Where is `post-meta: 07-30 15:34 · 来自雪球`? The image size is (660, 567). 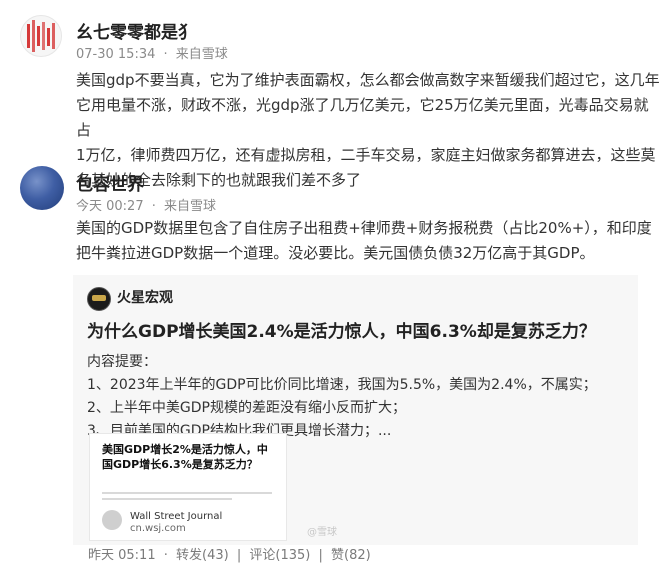 post-meta: 07-30 15:34 · 来自雪球 is located at coordinates (152, 54).